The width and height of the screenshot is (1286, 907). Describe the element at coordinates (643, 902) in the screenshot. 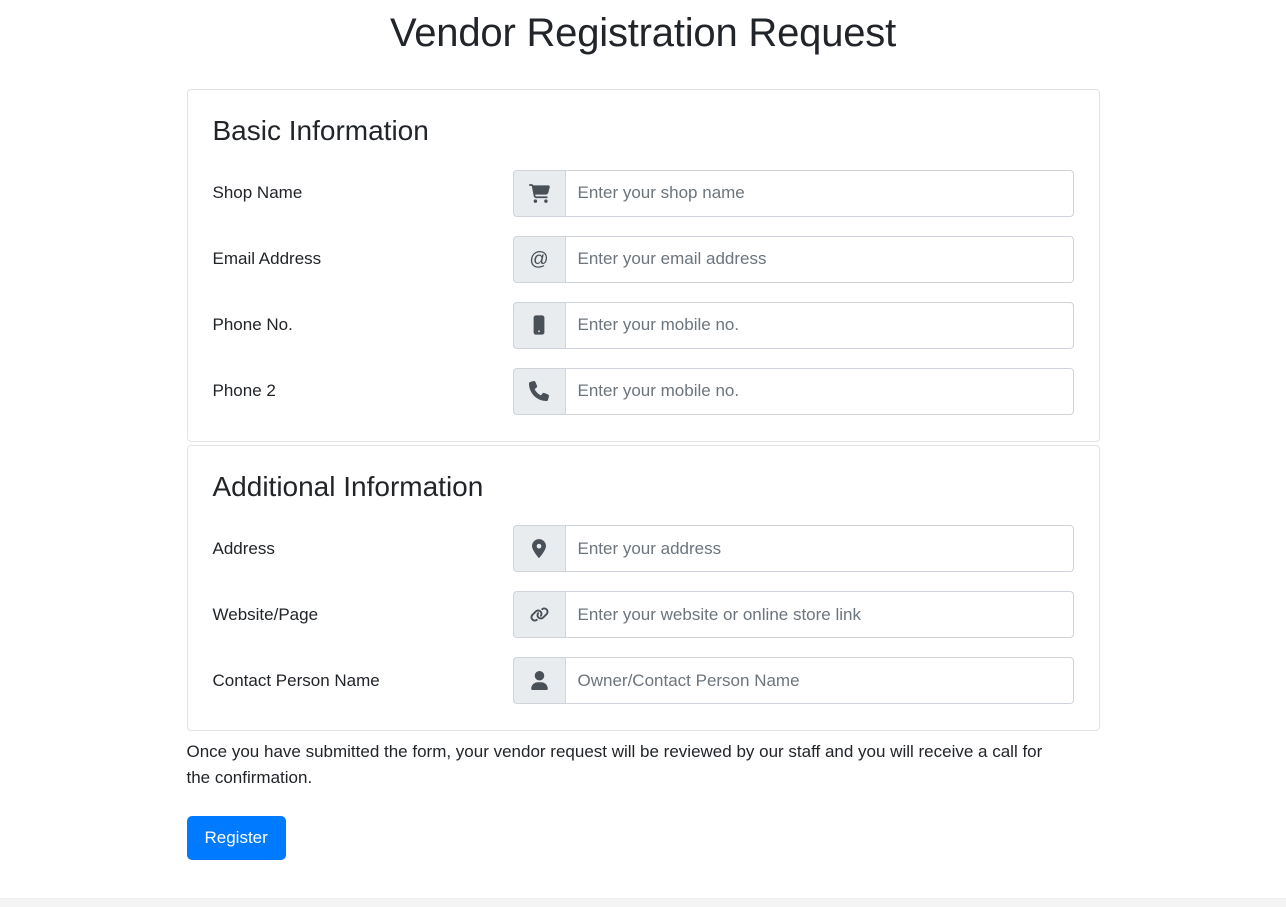

I see `bottom-strip` at that location.